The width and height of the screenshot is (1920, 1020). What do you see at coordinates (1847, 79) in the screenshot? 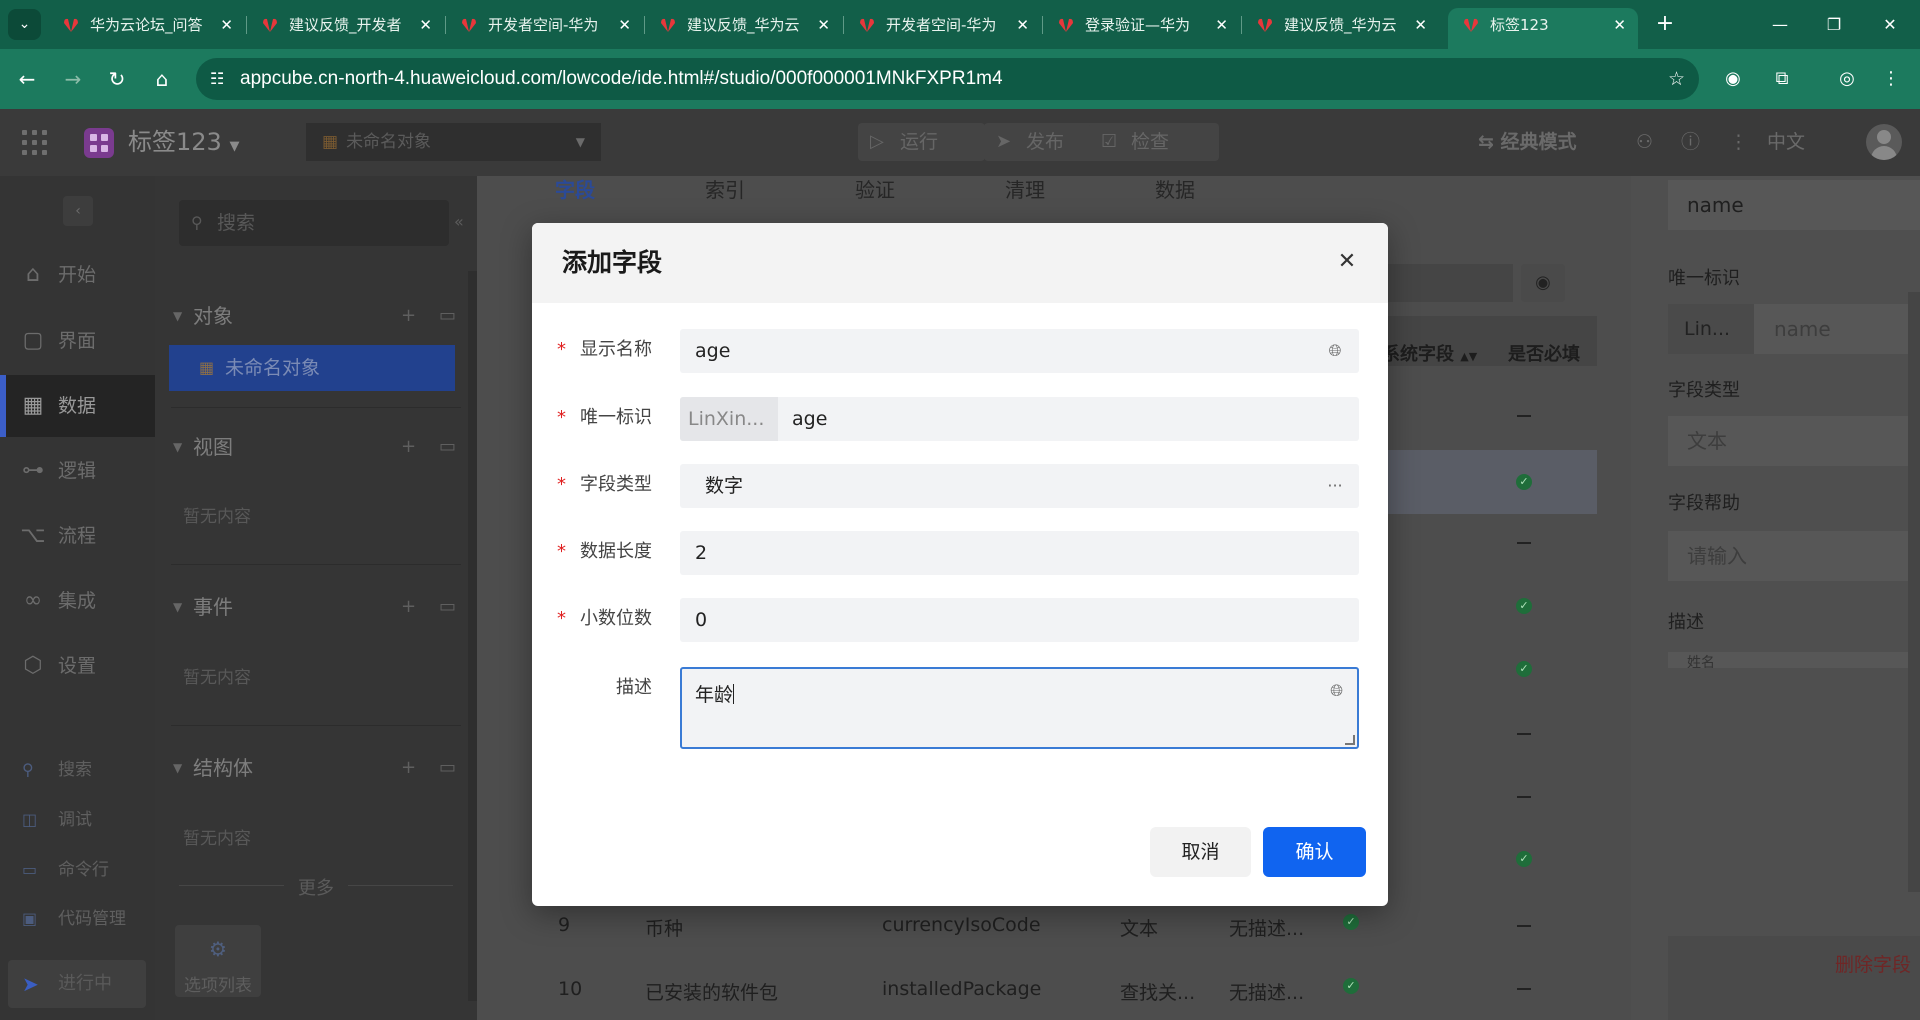
I see `profile-icon: ◎` at bounding box center [1847, 79].